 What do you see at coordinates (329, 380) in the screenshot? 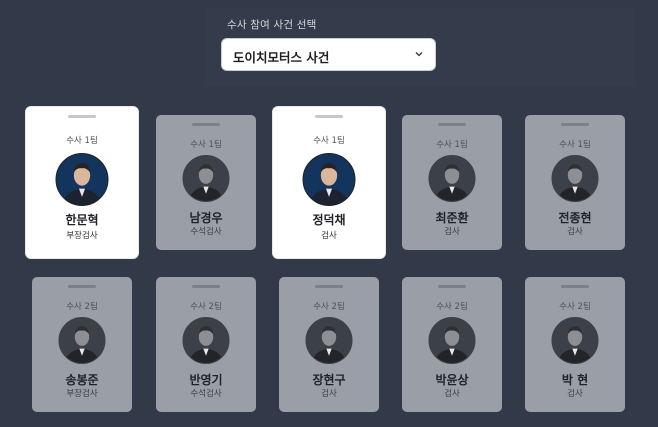
I see `prosecutor-name: 장현구` at bounding box center [329, 380].